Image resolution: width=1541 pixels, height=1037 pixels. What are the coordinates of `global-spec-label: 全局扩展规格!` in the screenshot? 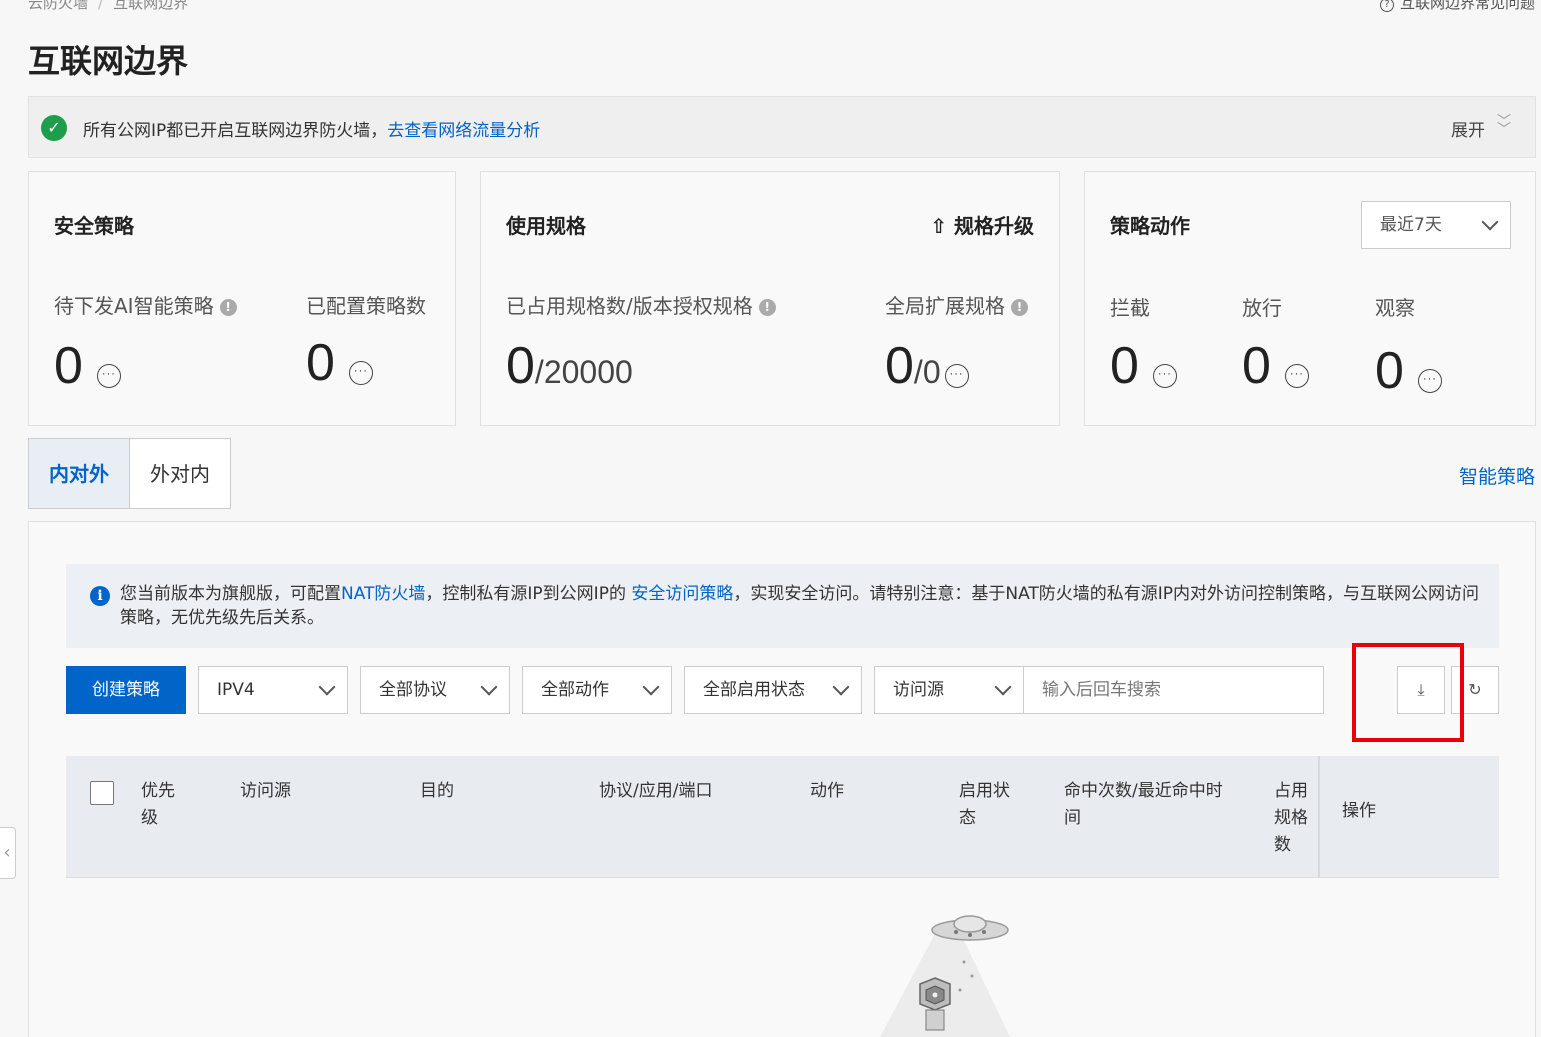 It's located at (956, 304).